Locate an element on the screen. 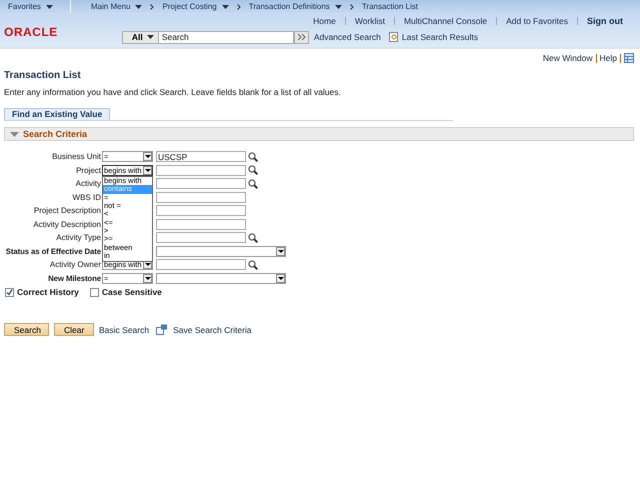  grid-icon is located at coordinates (629, 58).